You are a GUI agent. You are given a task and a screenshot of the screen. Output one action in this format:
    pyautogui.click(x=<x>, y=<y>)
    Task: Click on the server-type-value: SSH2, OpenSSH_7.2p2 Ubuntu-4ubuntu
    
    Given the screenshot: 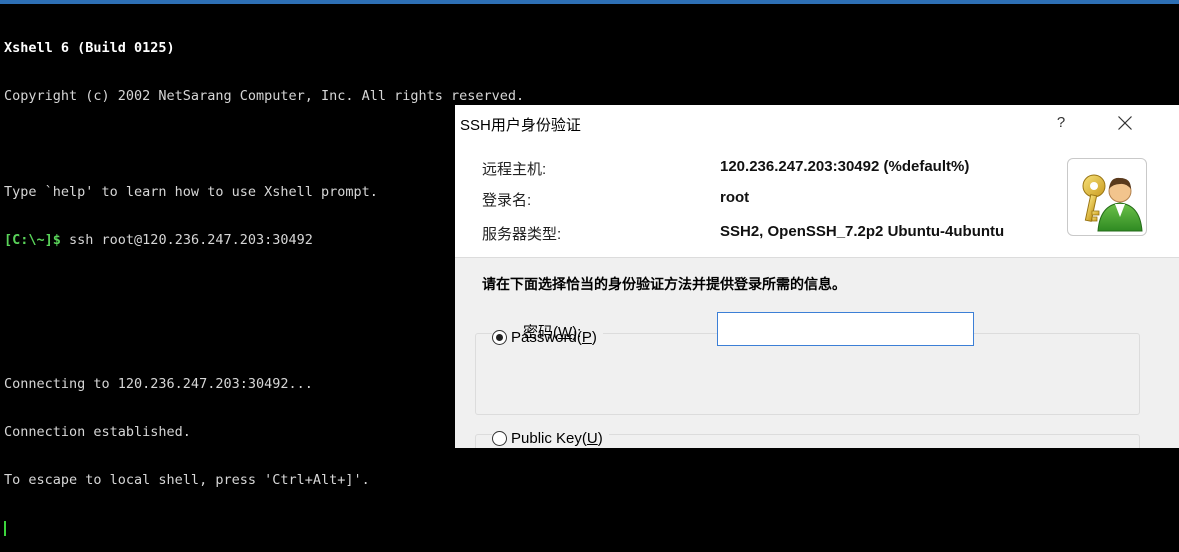 What is the action you would take?
    pyautogui.click(x=862, y=231)
    